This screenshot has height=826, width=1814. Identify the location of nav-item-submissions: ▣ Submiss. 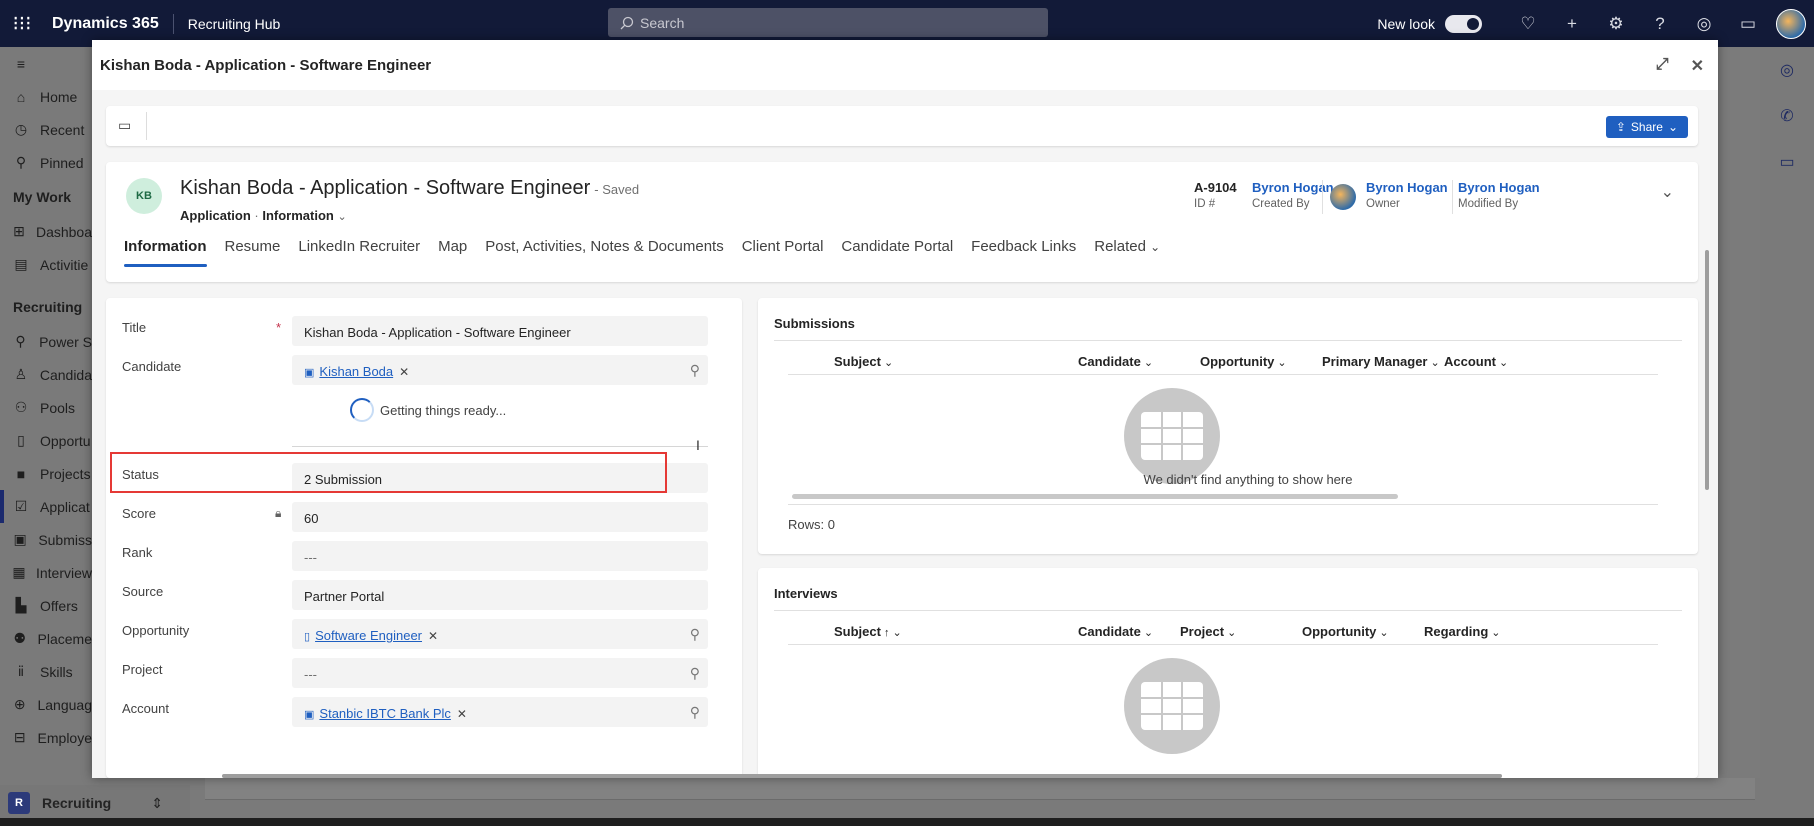
(46, 539).